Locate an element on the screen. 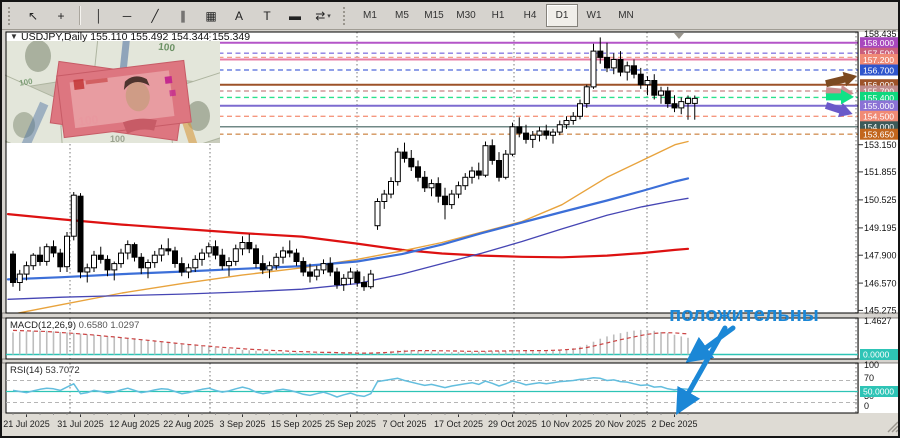 The width and height of the screenshot is (900, 438). timeframe-W1-button: W1 is located at coordinates (594, 15).